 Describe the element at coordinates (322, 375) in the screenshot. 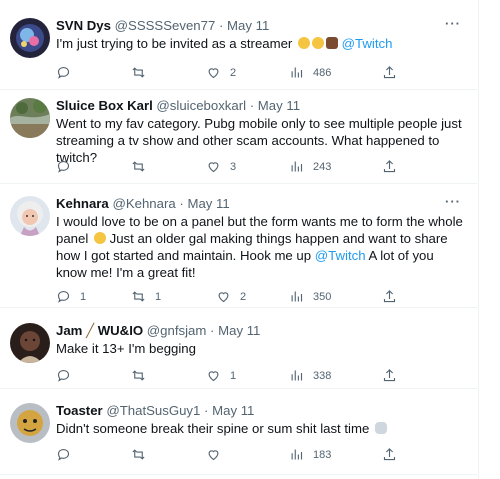

I see `view-count: 338` at that location.